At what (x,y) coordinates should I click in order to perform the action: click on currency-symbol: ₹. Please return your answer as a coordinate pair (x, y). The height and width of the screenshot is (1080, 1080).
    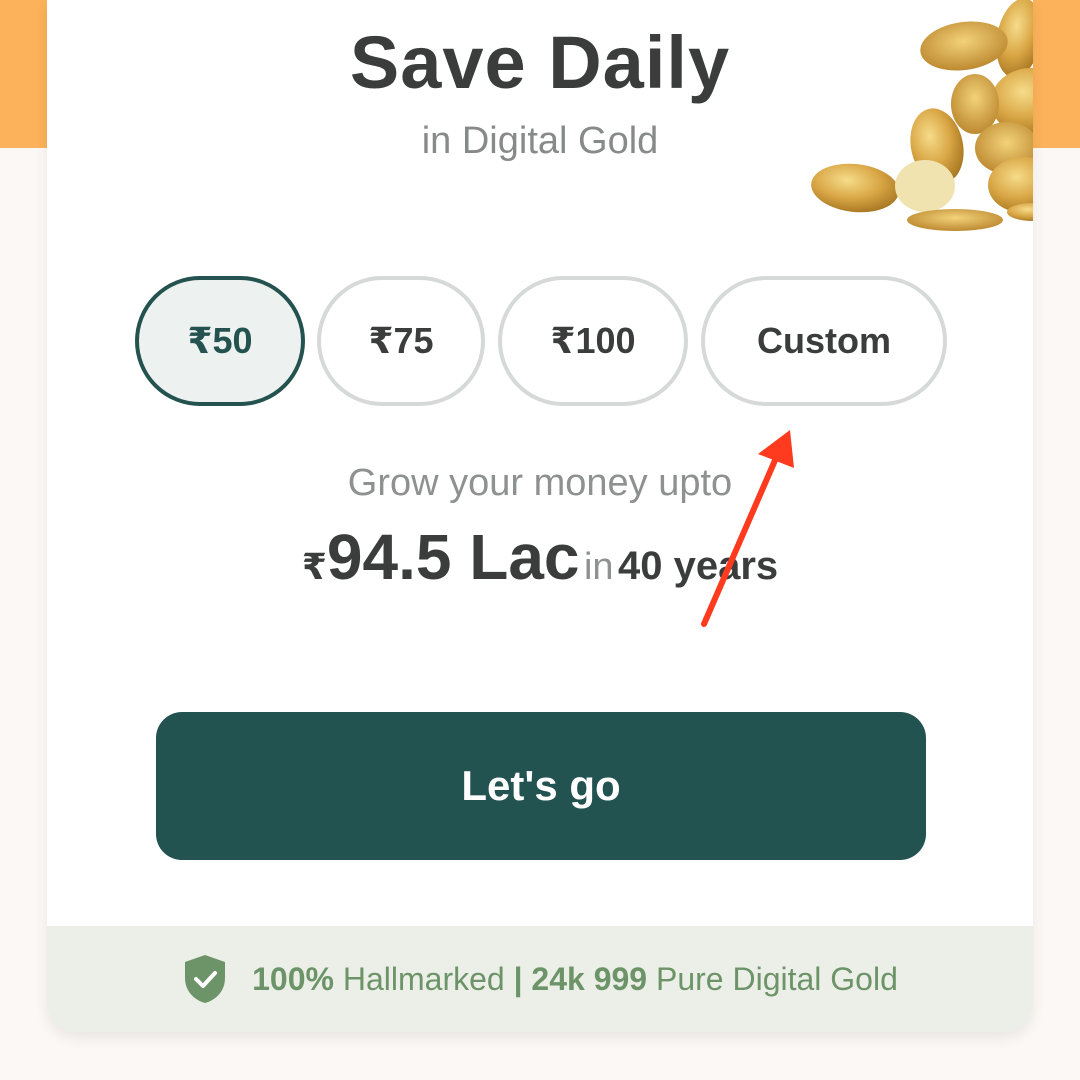
    Looking at the image, I should click on (314, 566).